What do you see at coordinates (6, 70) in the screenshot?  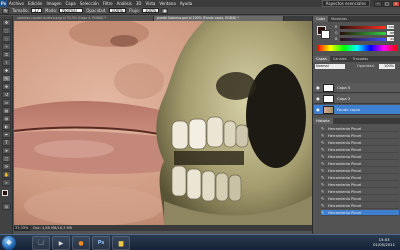 I see `healing-tool-icon: ✚` at bounding box center [6, 70].